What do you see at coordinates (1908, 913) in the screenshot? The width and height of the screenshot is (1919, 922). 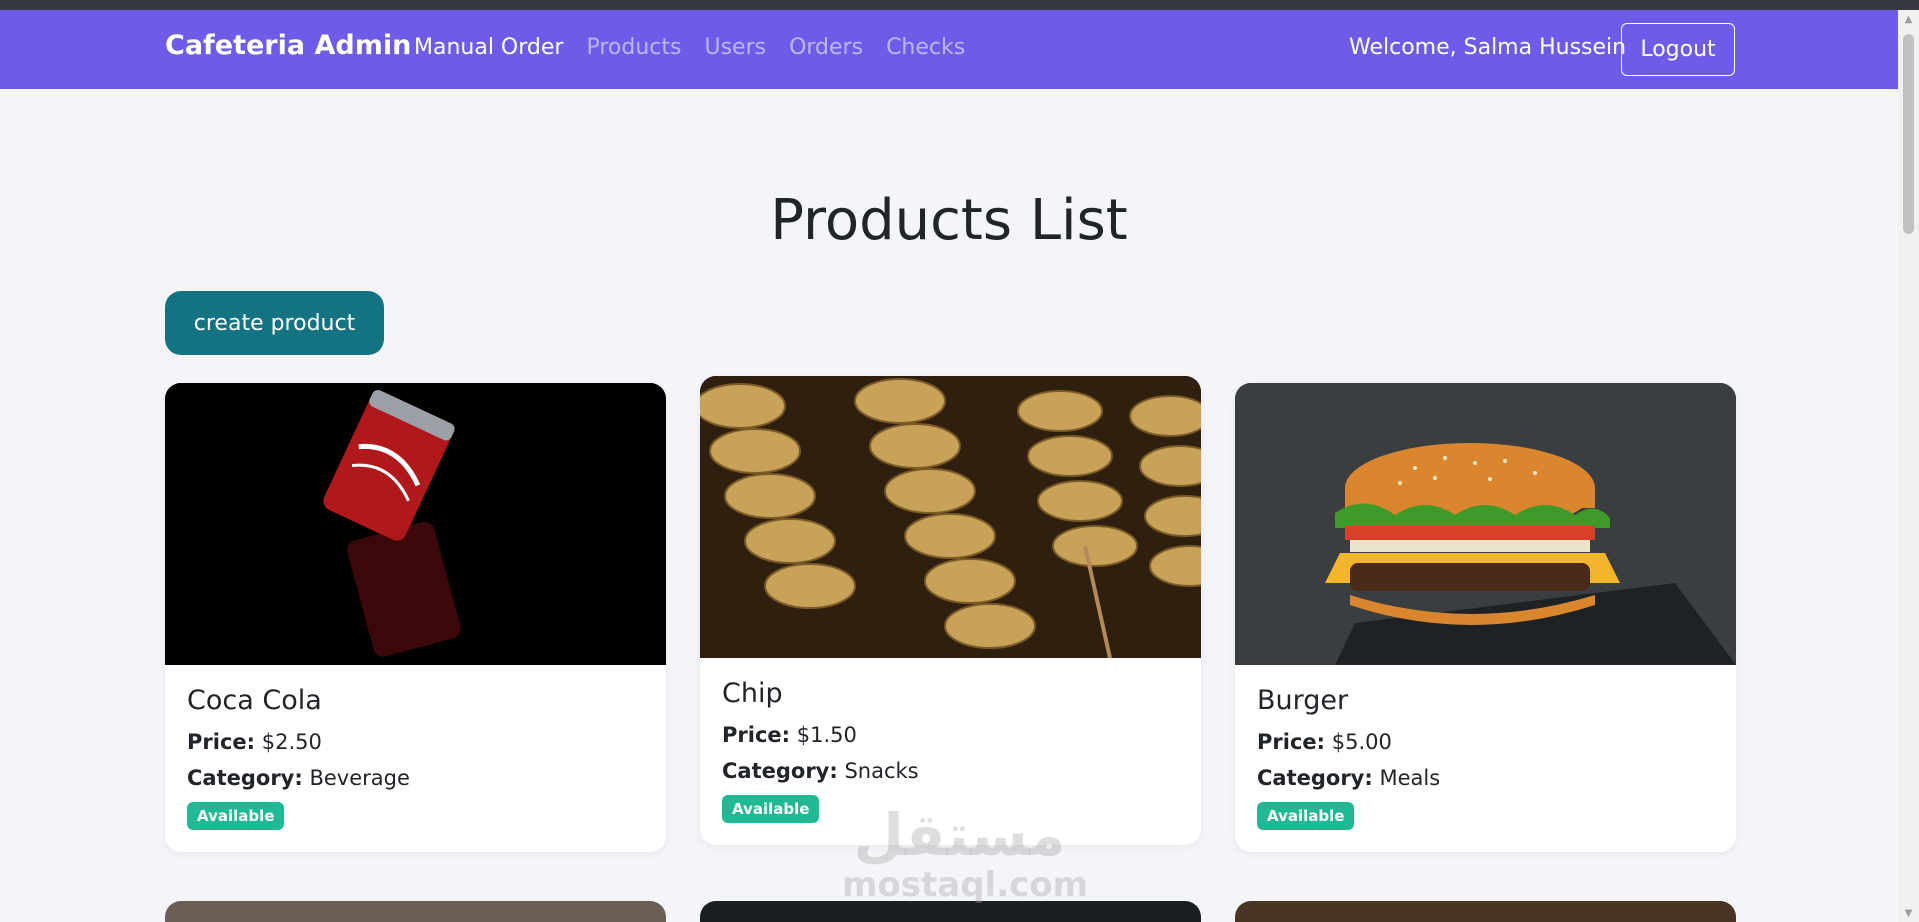 I see `scroll-down-icon: ▼` at bounding box center [1908, 913].